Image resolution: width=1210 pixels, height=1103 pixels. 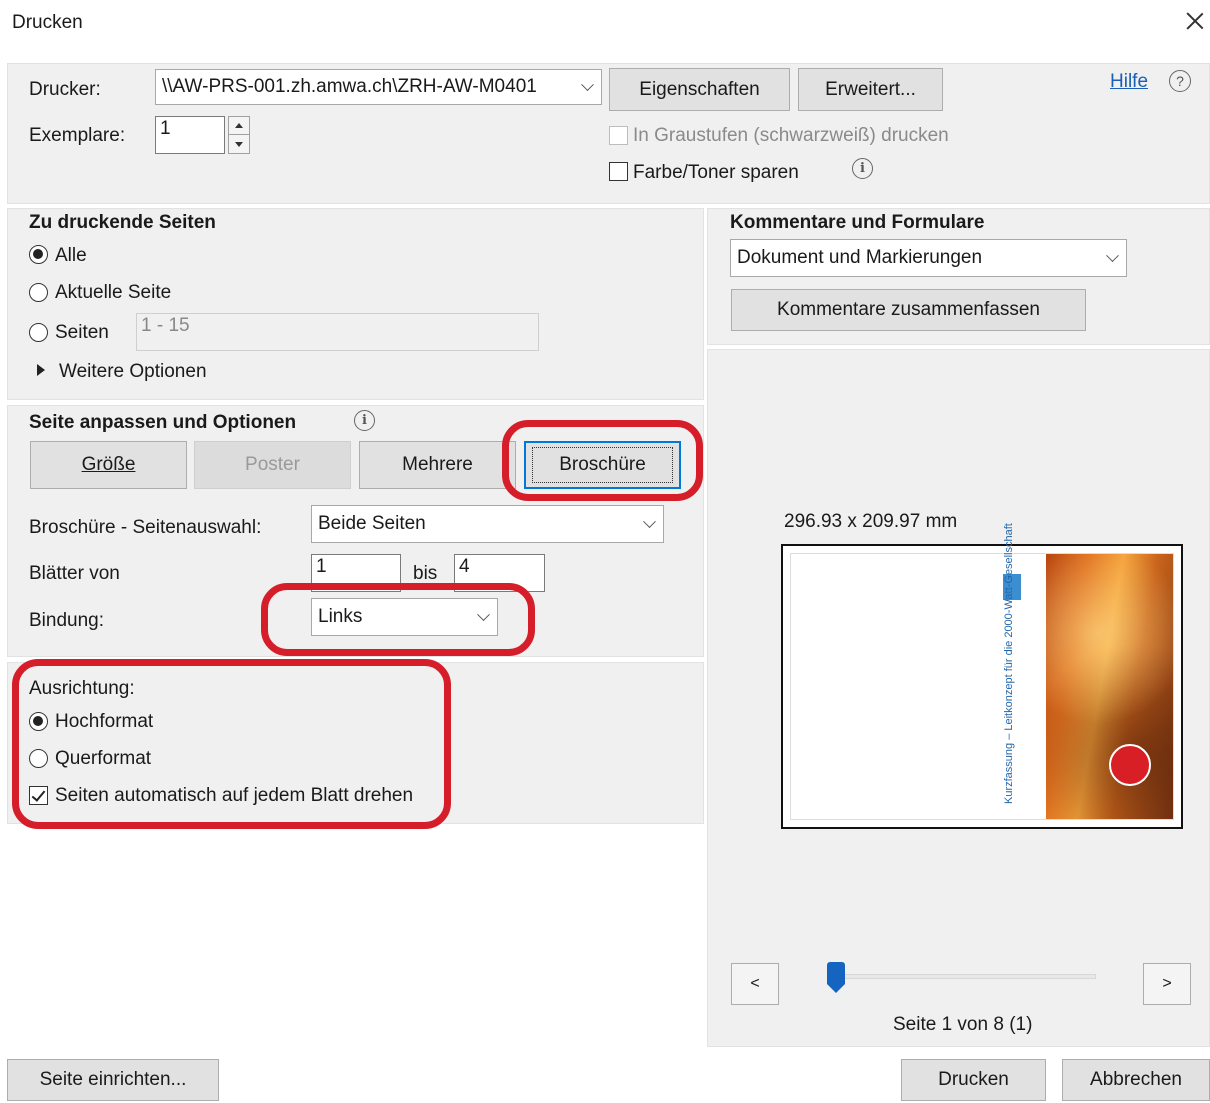 What do you see at coordinates (74, 573) in the screenshot?
I see `sheets-from-label: Blätter von` at bounding box center [74, 573].